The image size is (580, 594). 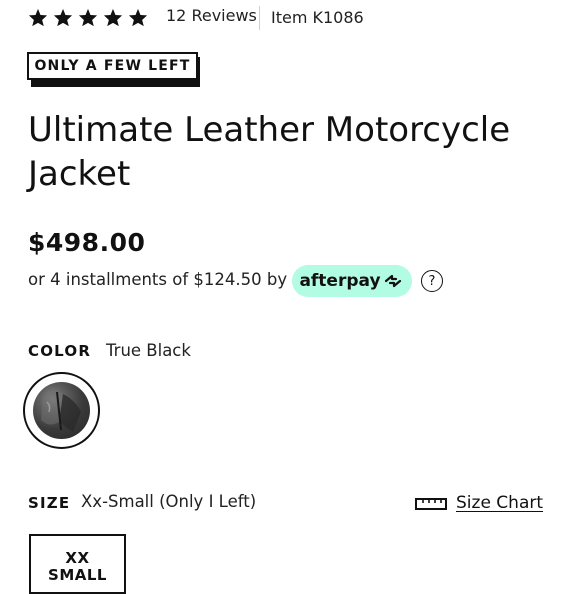 What do you see at coordinates (432, 281) in the screenshot?
I see `question-circle-icon: ?` at bounding box center [432, 281].